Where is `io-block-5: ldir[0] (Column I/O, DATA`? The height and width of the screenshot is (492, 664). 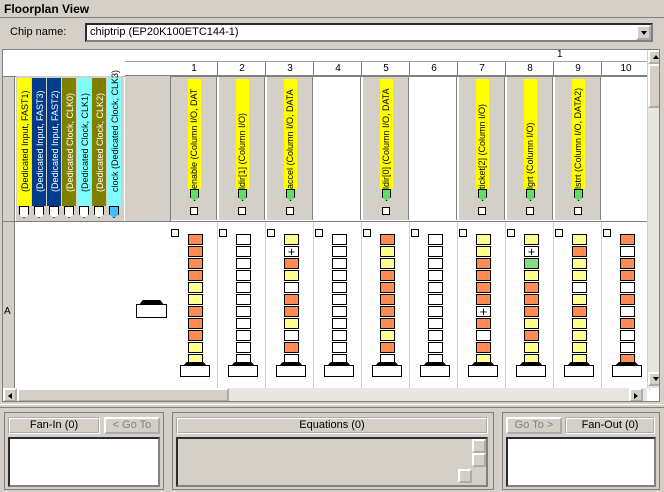
io-block-5: ldir[0] (Column I/O, DATA is located at coordinates (386, 148).